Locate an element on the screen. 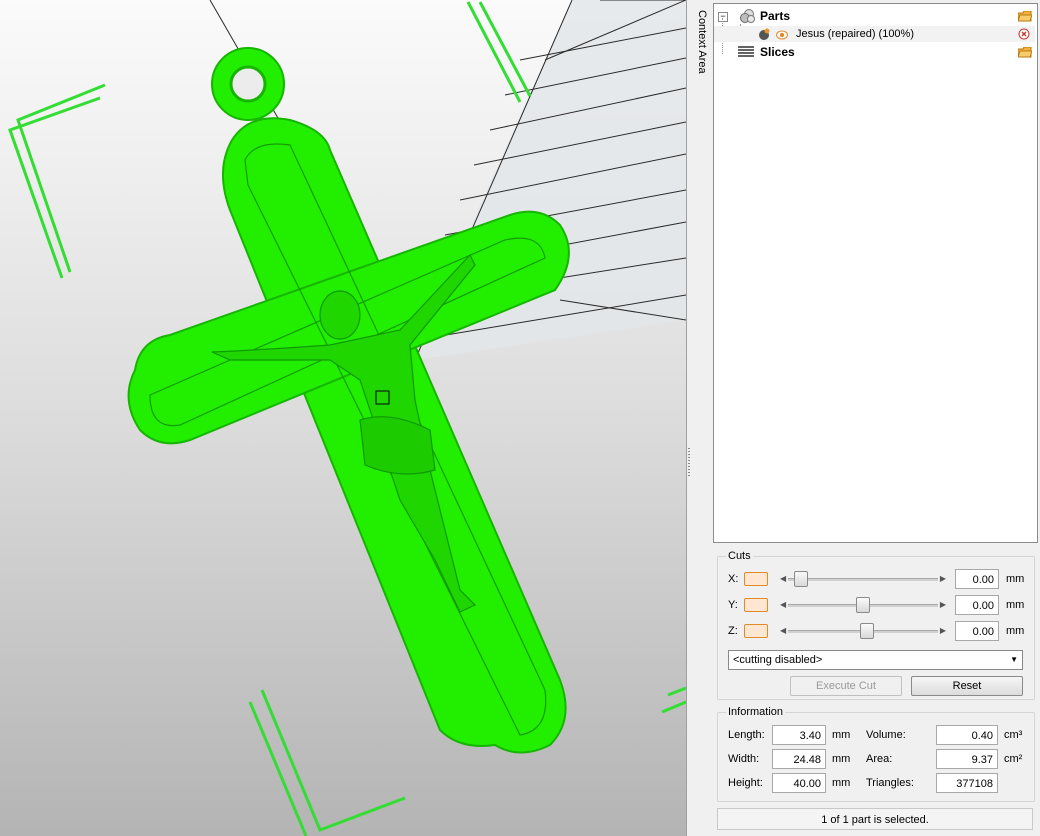  cut-z-thumb is located at coordinates (867, 631).